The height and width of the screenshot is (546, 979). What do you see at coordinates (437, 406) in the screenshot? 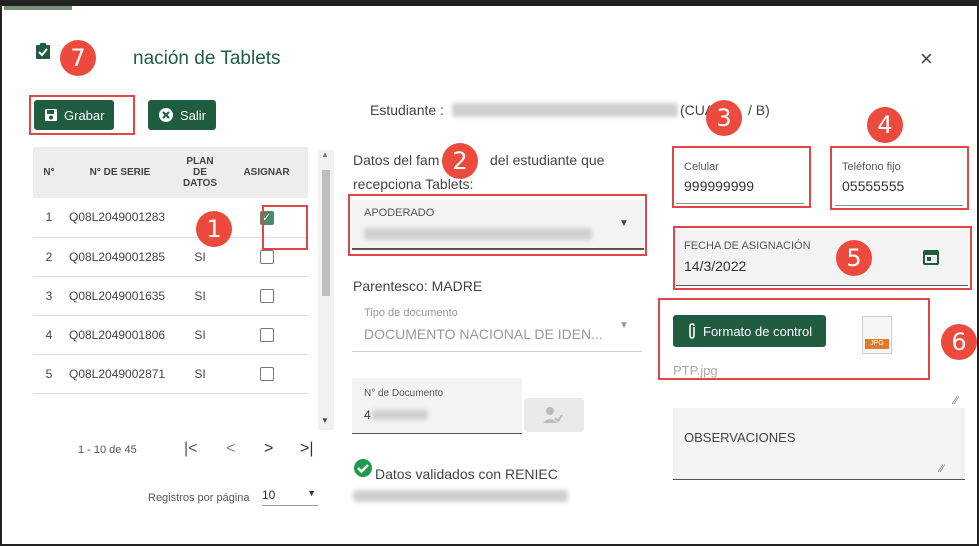
I see `documento-field` at bounding box center [437, 406].